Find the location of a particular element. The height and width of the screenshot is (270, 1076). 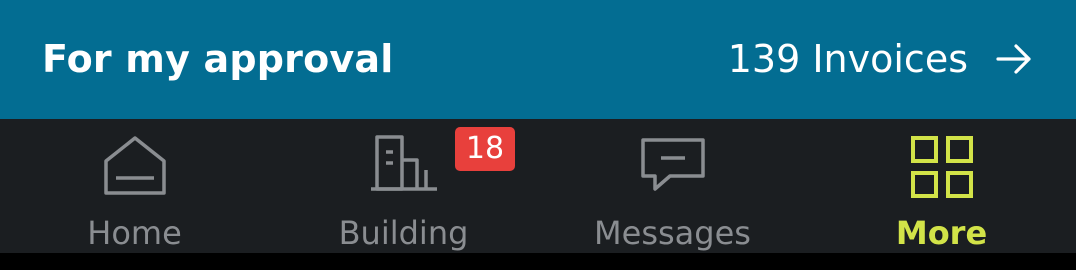

tab-more: More is located at coordinates (941, 186).